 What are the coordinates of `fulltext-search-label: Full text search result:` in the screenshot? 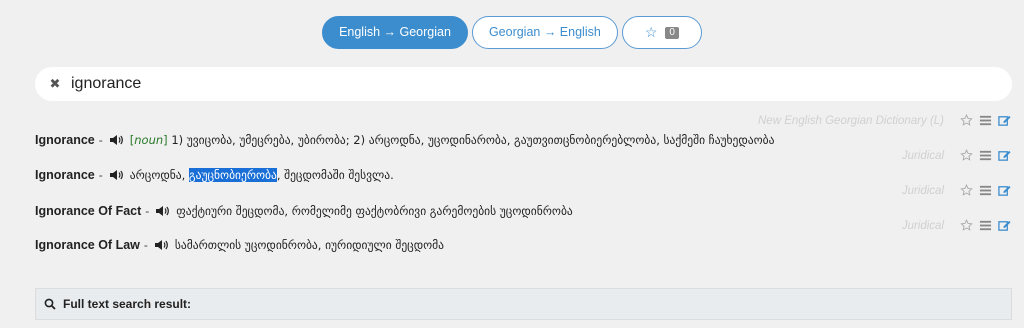 It's located at (127, 304).